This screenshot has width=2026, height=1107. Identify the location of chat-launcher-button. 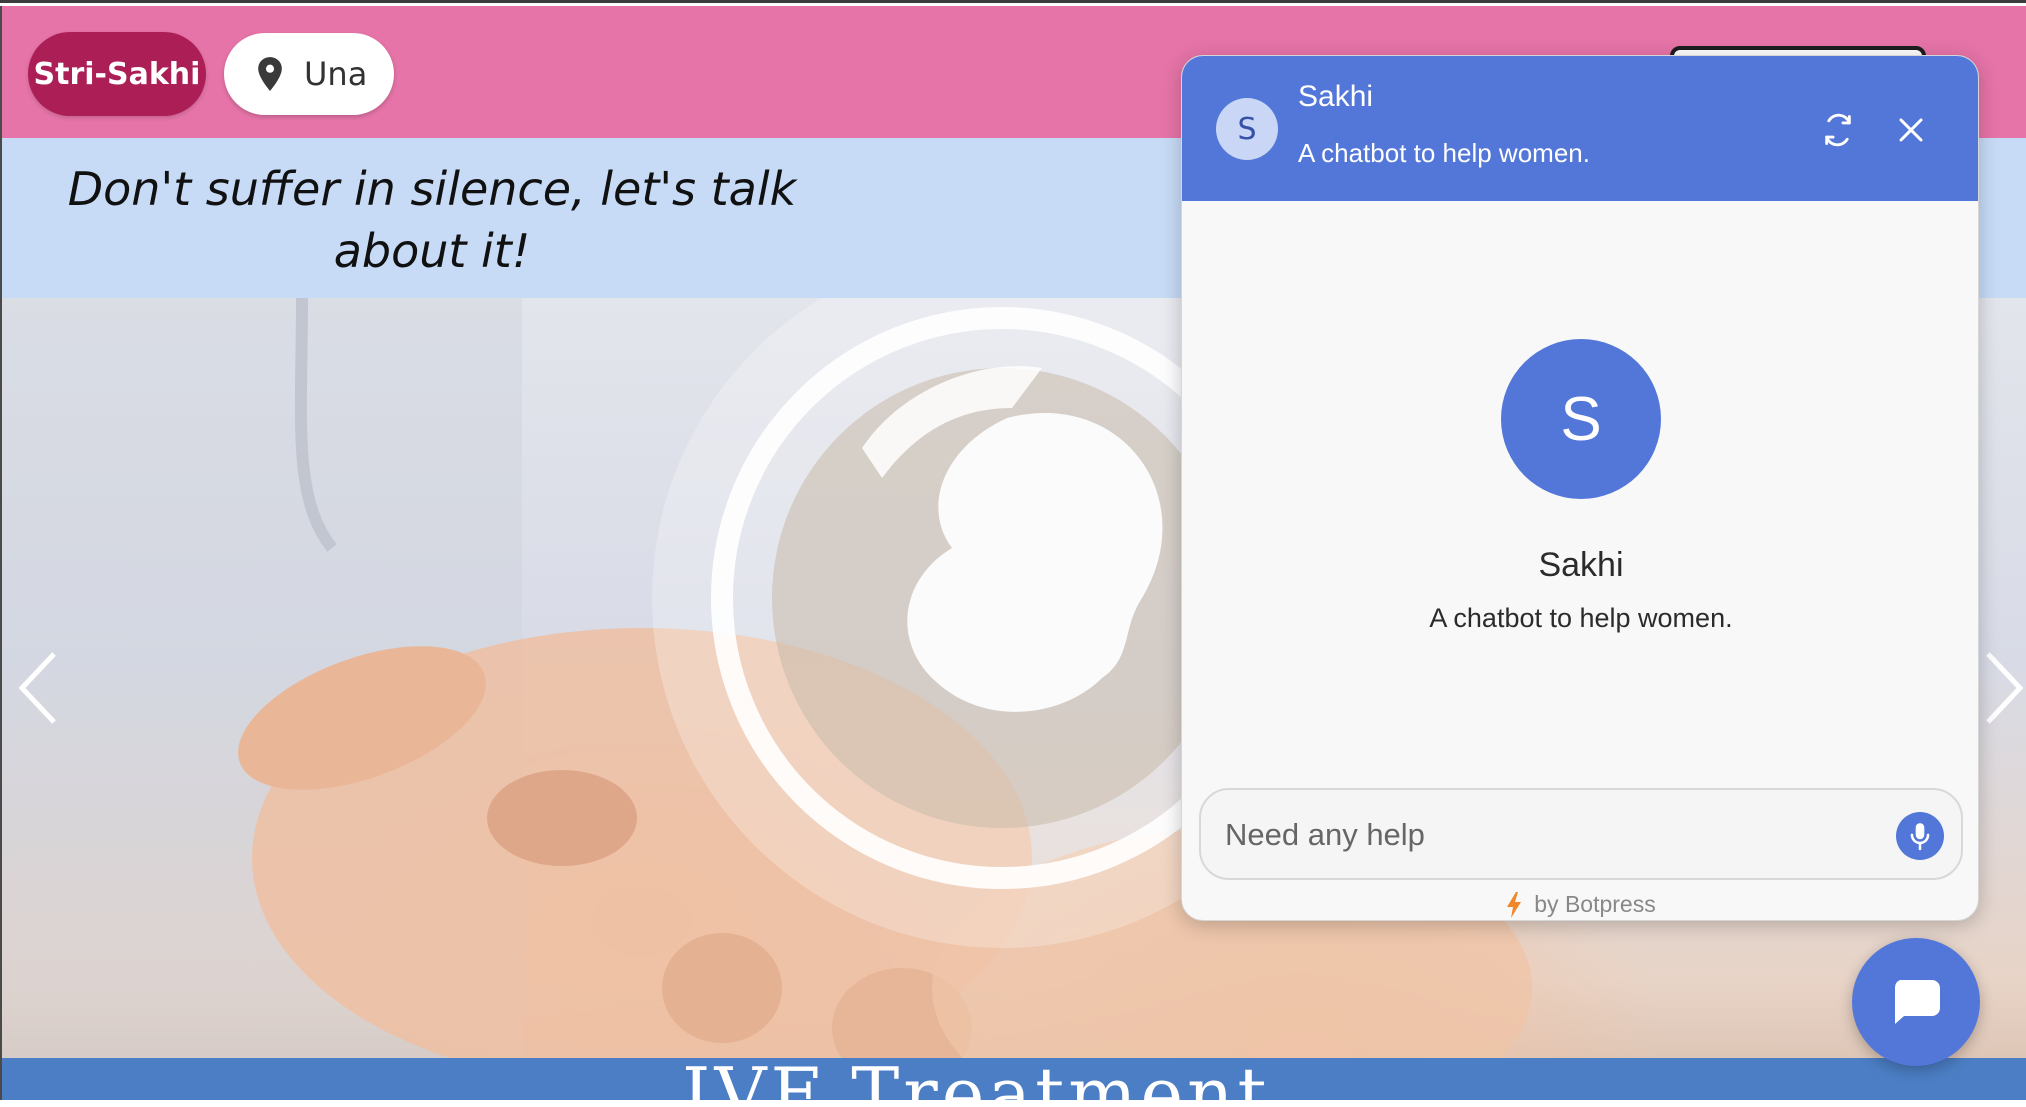
(1916, 1002).